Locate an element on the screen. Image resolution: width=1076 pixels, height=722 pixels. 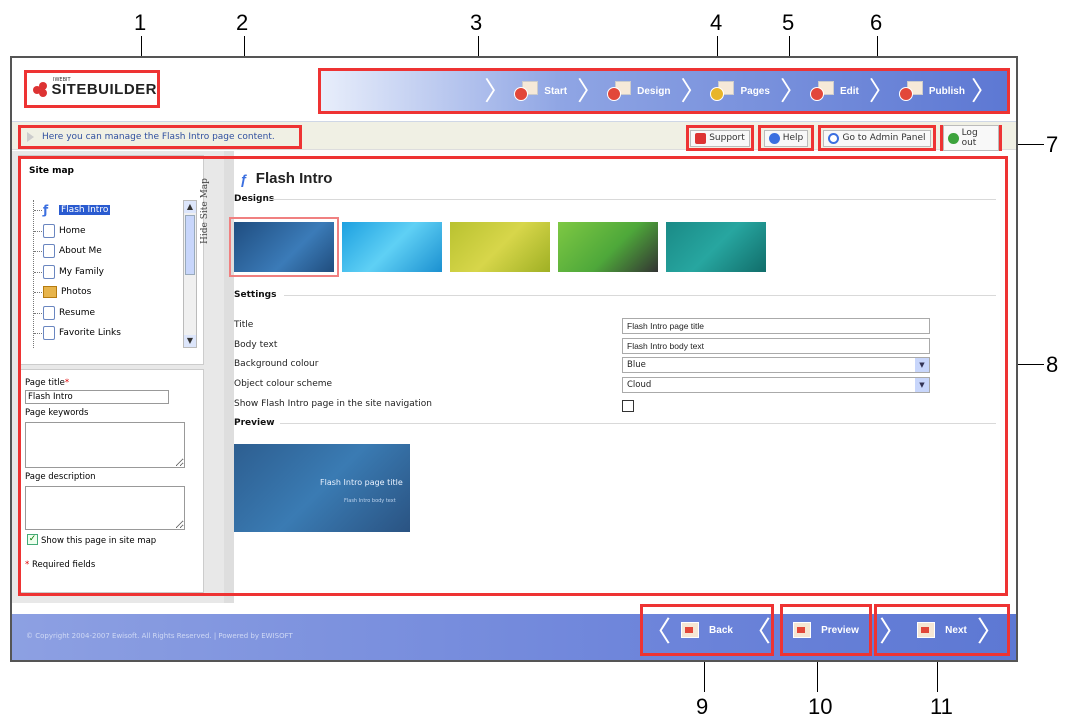
background-colour-select: Blue ▼ is located at coordinates (776, 365).